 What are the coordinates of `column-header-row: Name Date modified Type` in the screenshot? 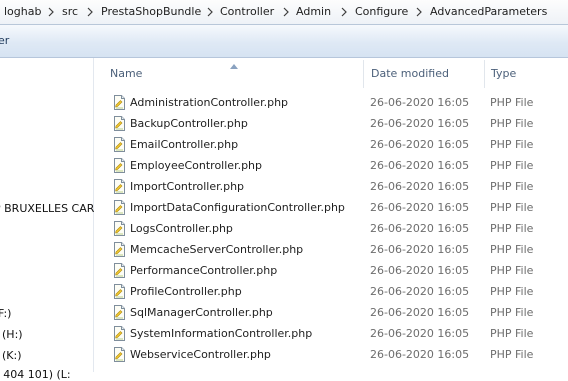 It's located at (331, 73).